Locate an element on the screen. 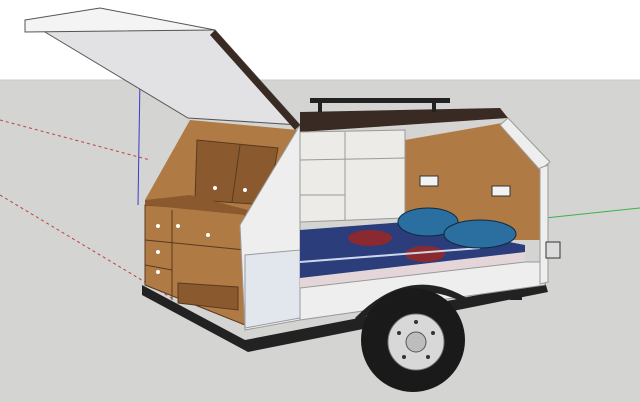 This screenshot has height=402, width=640. cabin-upper-cabinets is located at coordinates (352, 176).